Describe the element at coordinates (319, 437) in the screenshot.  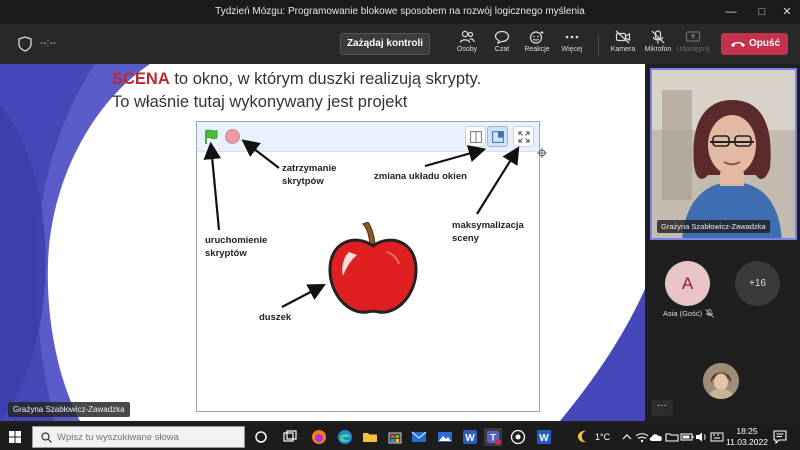
I see `firefox-icon` at that location.